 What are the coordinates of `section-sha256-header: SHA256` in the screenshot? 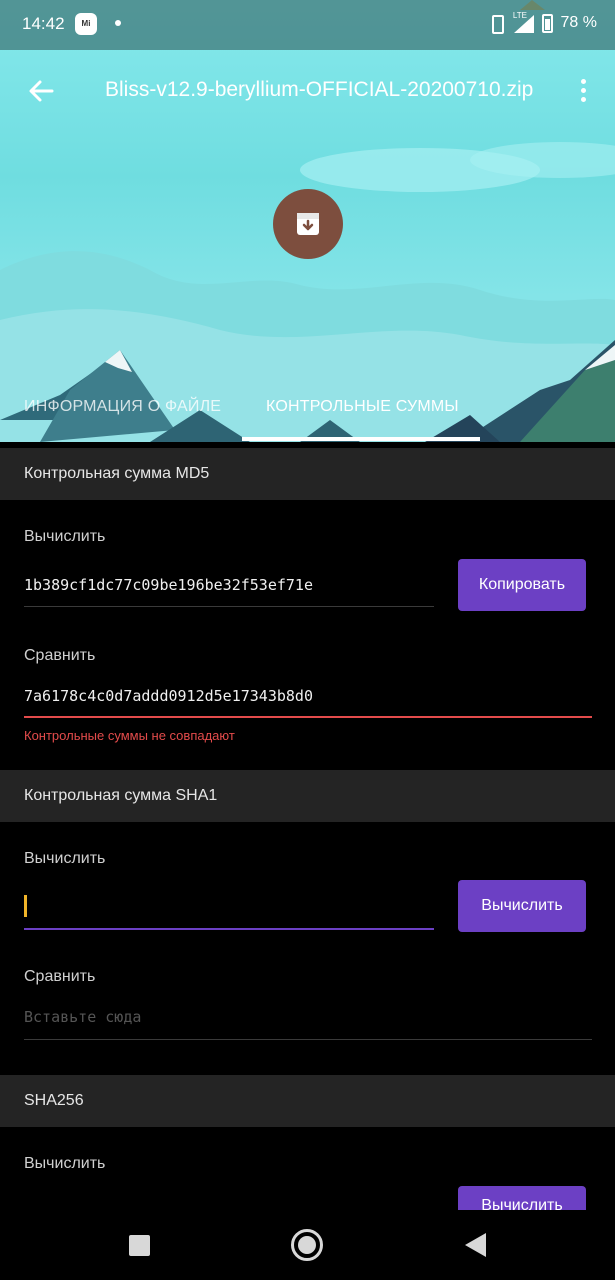 It's located at (307, 1101).